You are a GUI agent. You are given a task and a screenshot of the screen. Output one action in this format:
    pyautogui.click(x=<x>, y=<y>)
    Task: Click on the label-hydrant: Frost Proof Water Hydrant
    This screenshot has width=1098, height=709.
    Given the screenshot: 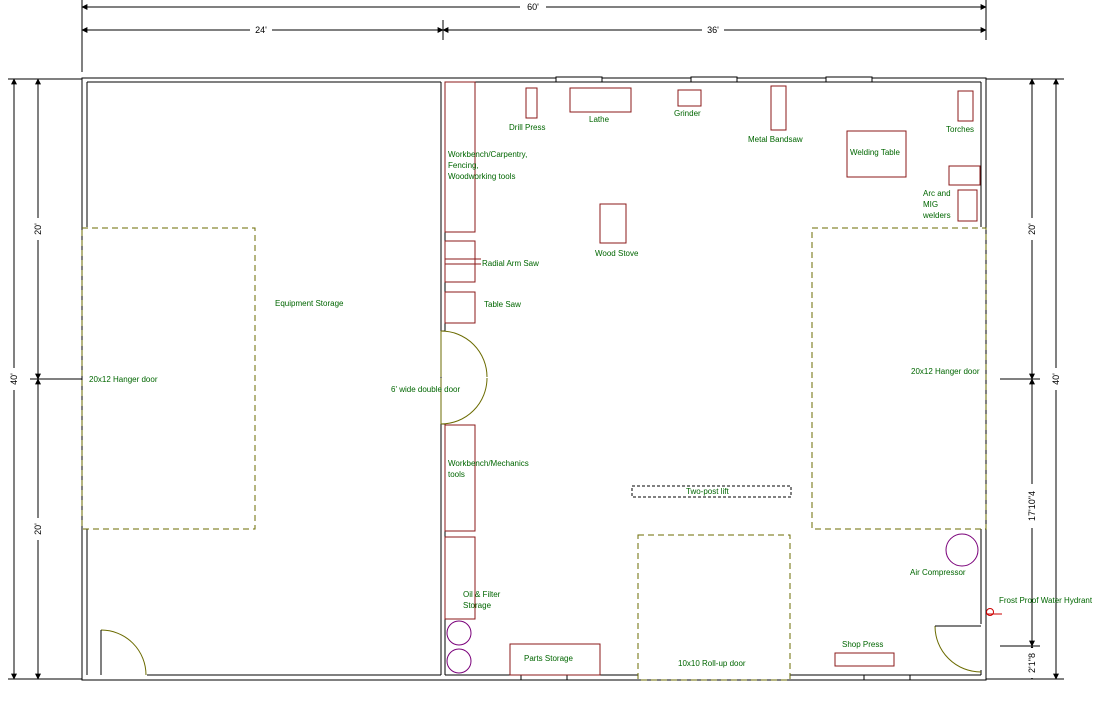 What is the action you would take?
    pyautogui.click(x=1046, y=600)
    